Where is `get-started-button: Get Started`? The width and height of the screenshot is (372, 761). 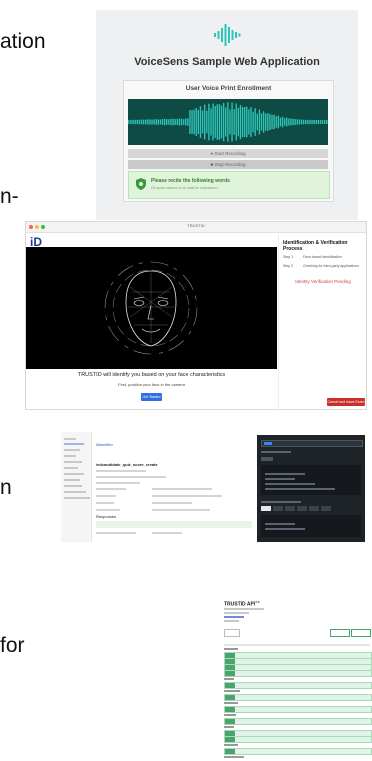
get-started-button: Get Started is located at coordinates (151, 397).